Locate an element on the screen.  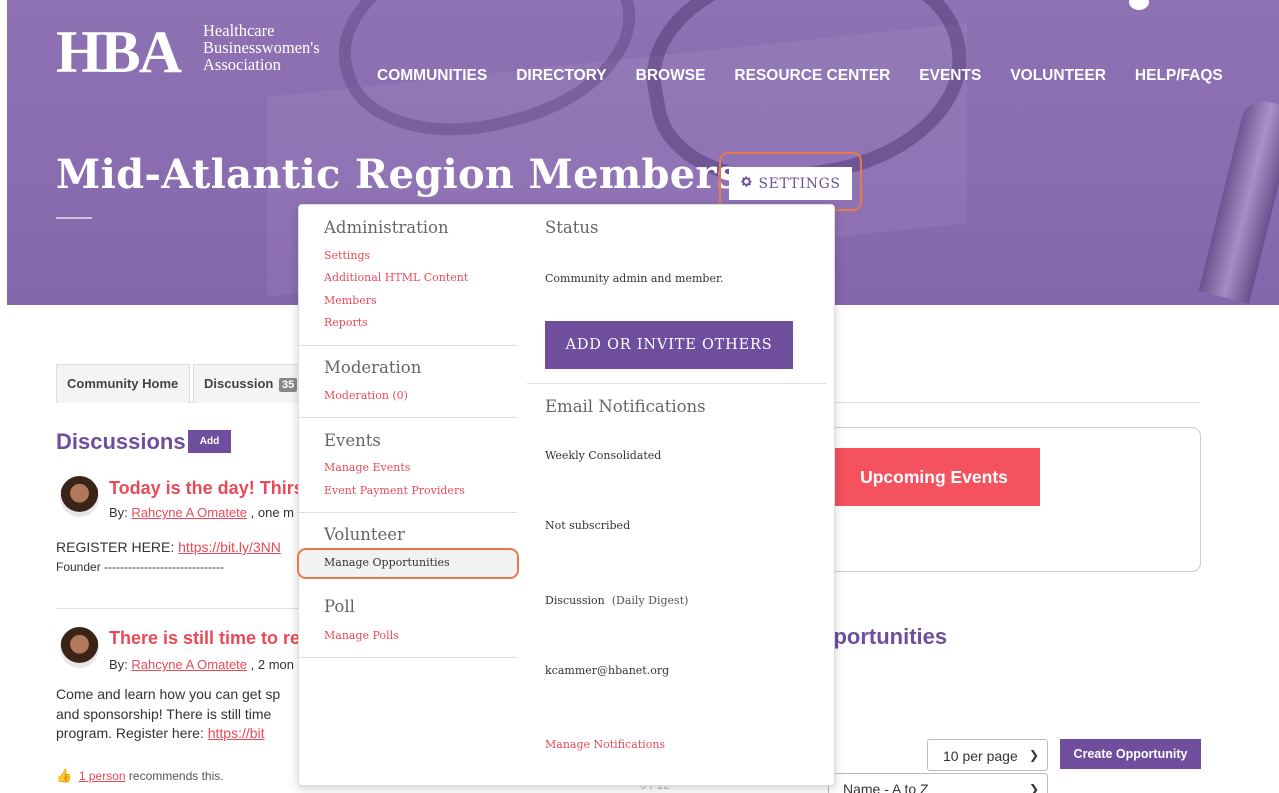
post-text: program. Register here: is located at coordinates (132, 733).